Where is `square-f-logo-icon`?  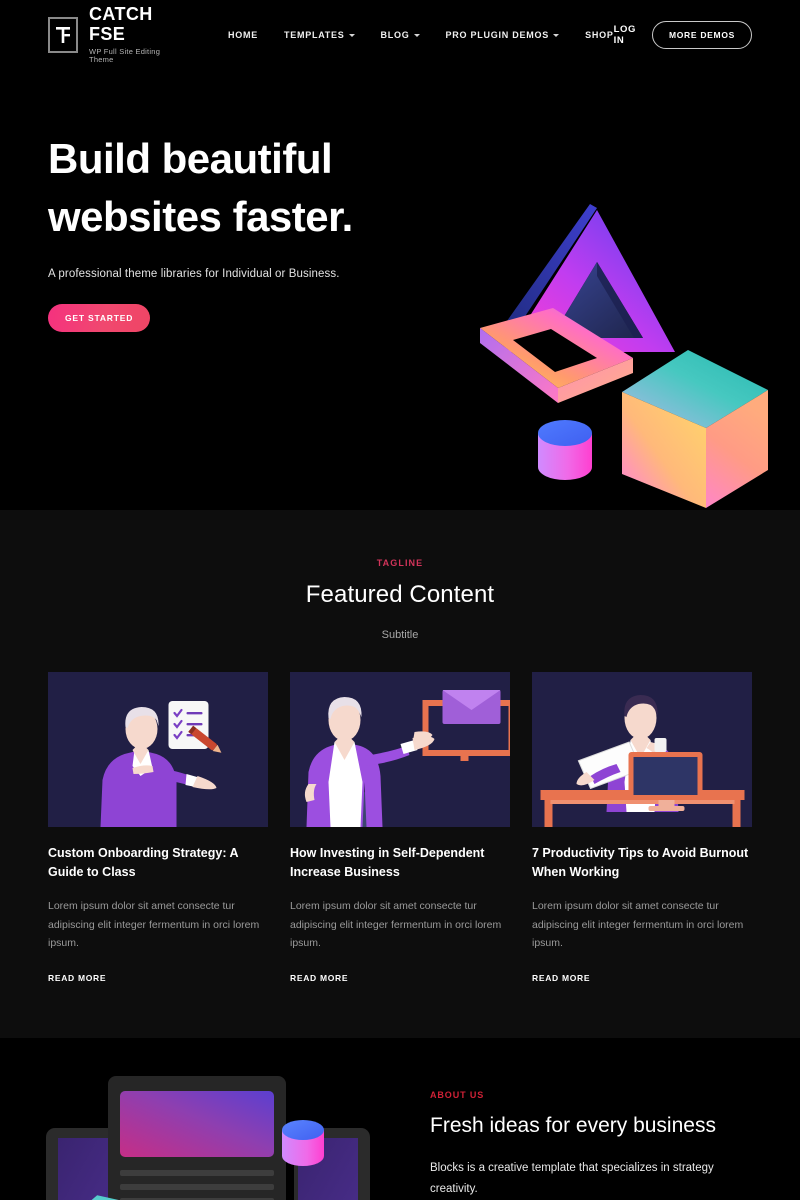 square-f-logo-icon is located at coordinates (63, 35).